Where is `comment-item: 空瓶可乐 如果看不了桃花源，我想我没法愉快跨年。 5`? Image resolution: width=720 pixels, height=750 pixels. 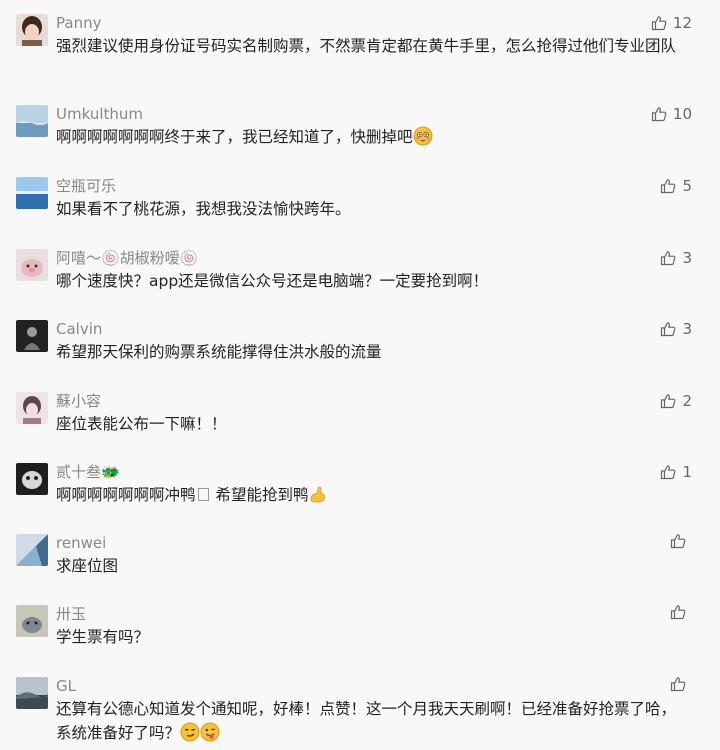
comment-item: 空瓶可乐 如果看不了桃花源，我想我没法愉快跨年。 5 is located at coordinates (360, 199).